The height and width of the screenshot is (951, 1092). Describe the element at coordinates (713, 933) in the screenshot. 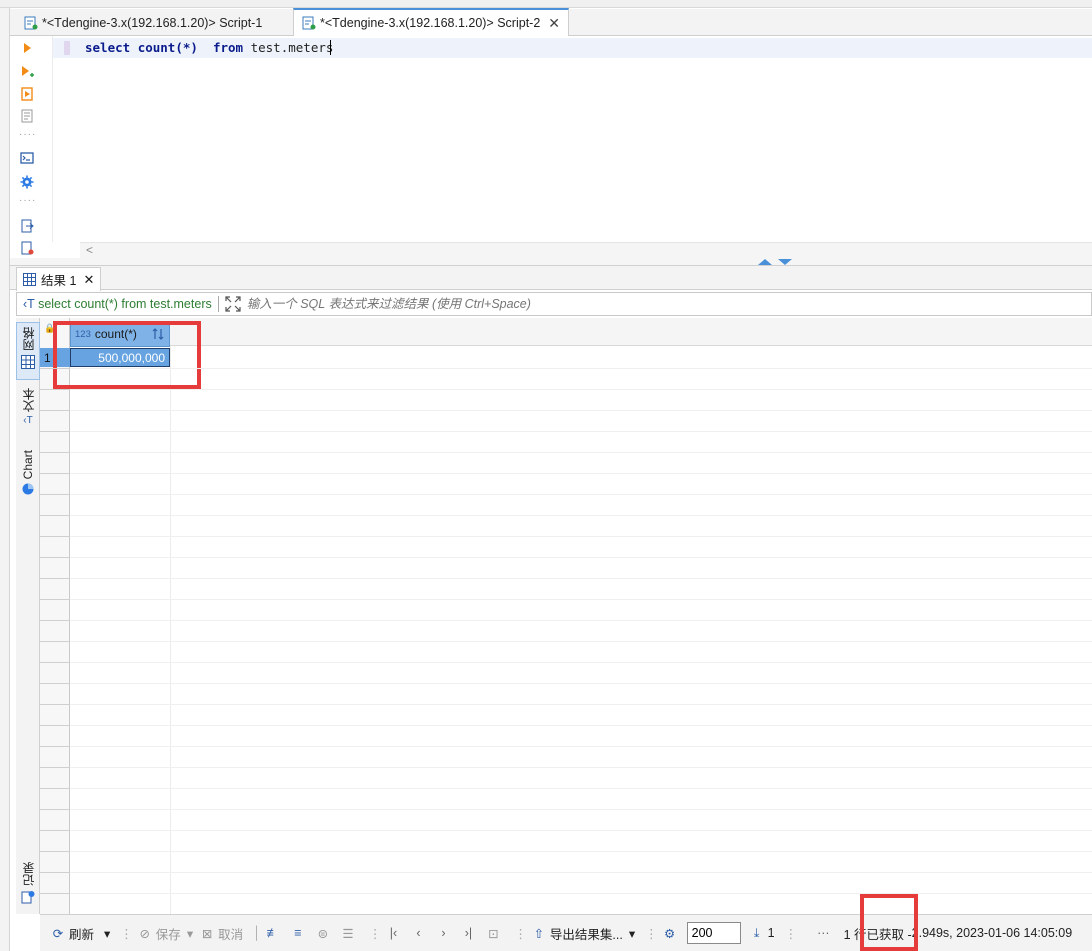

I see `fetch-size-input` at that location.